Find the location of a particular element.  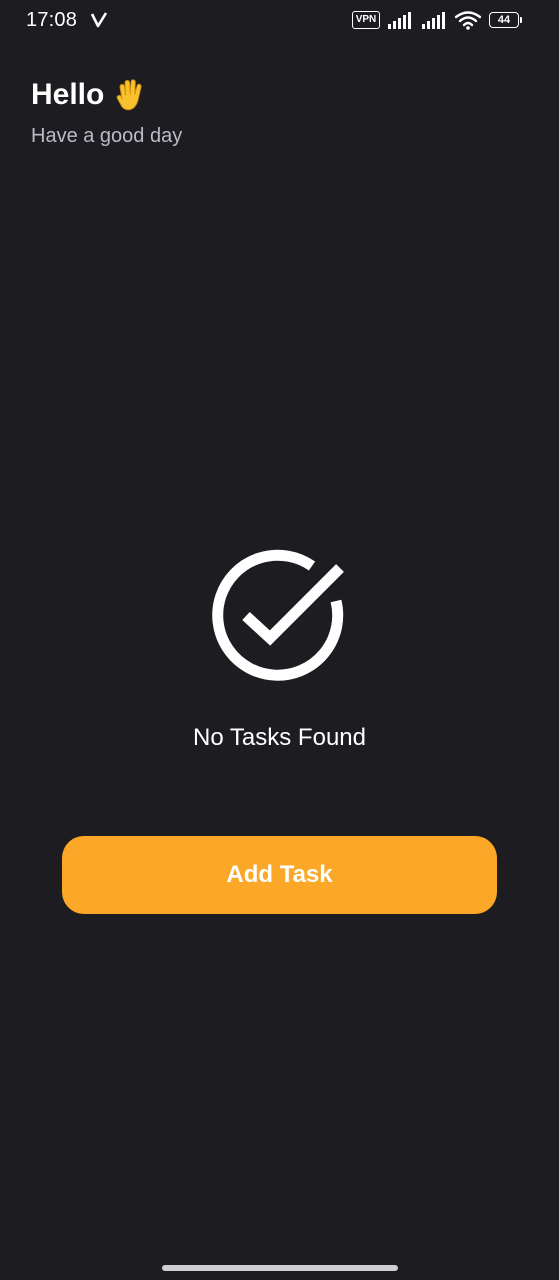

battery-icon: 44 is located at coordinates (505, 20).